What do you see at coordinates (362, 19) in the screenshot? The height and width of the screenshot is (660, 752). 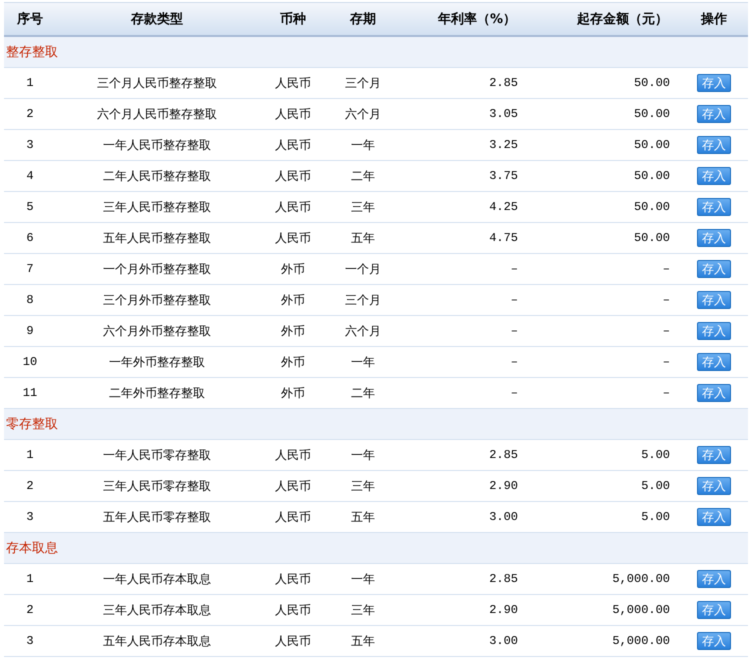 I see `column-header: 存期` at bounding box center [362, 19].